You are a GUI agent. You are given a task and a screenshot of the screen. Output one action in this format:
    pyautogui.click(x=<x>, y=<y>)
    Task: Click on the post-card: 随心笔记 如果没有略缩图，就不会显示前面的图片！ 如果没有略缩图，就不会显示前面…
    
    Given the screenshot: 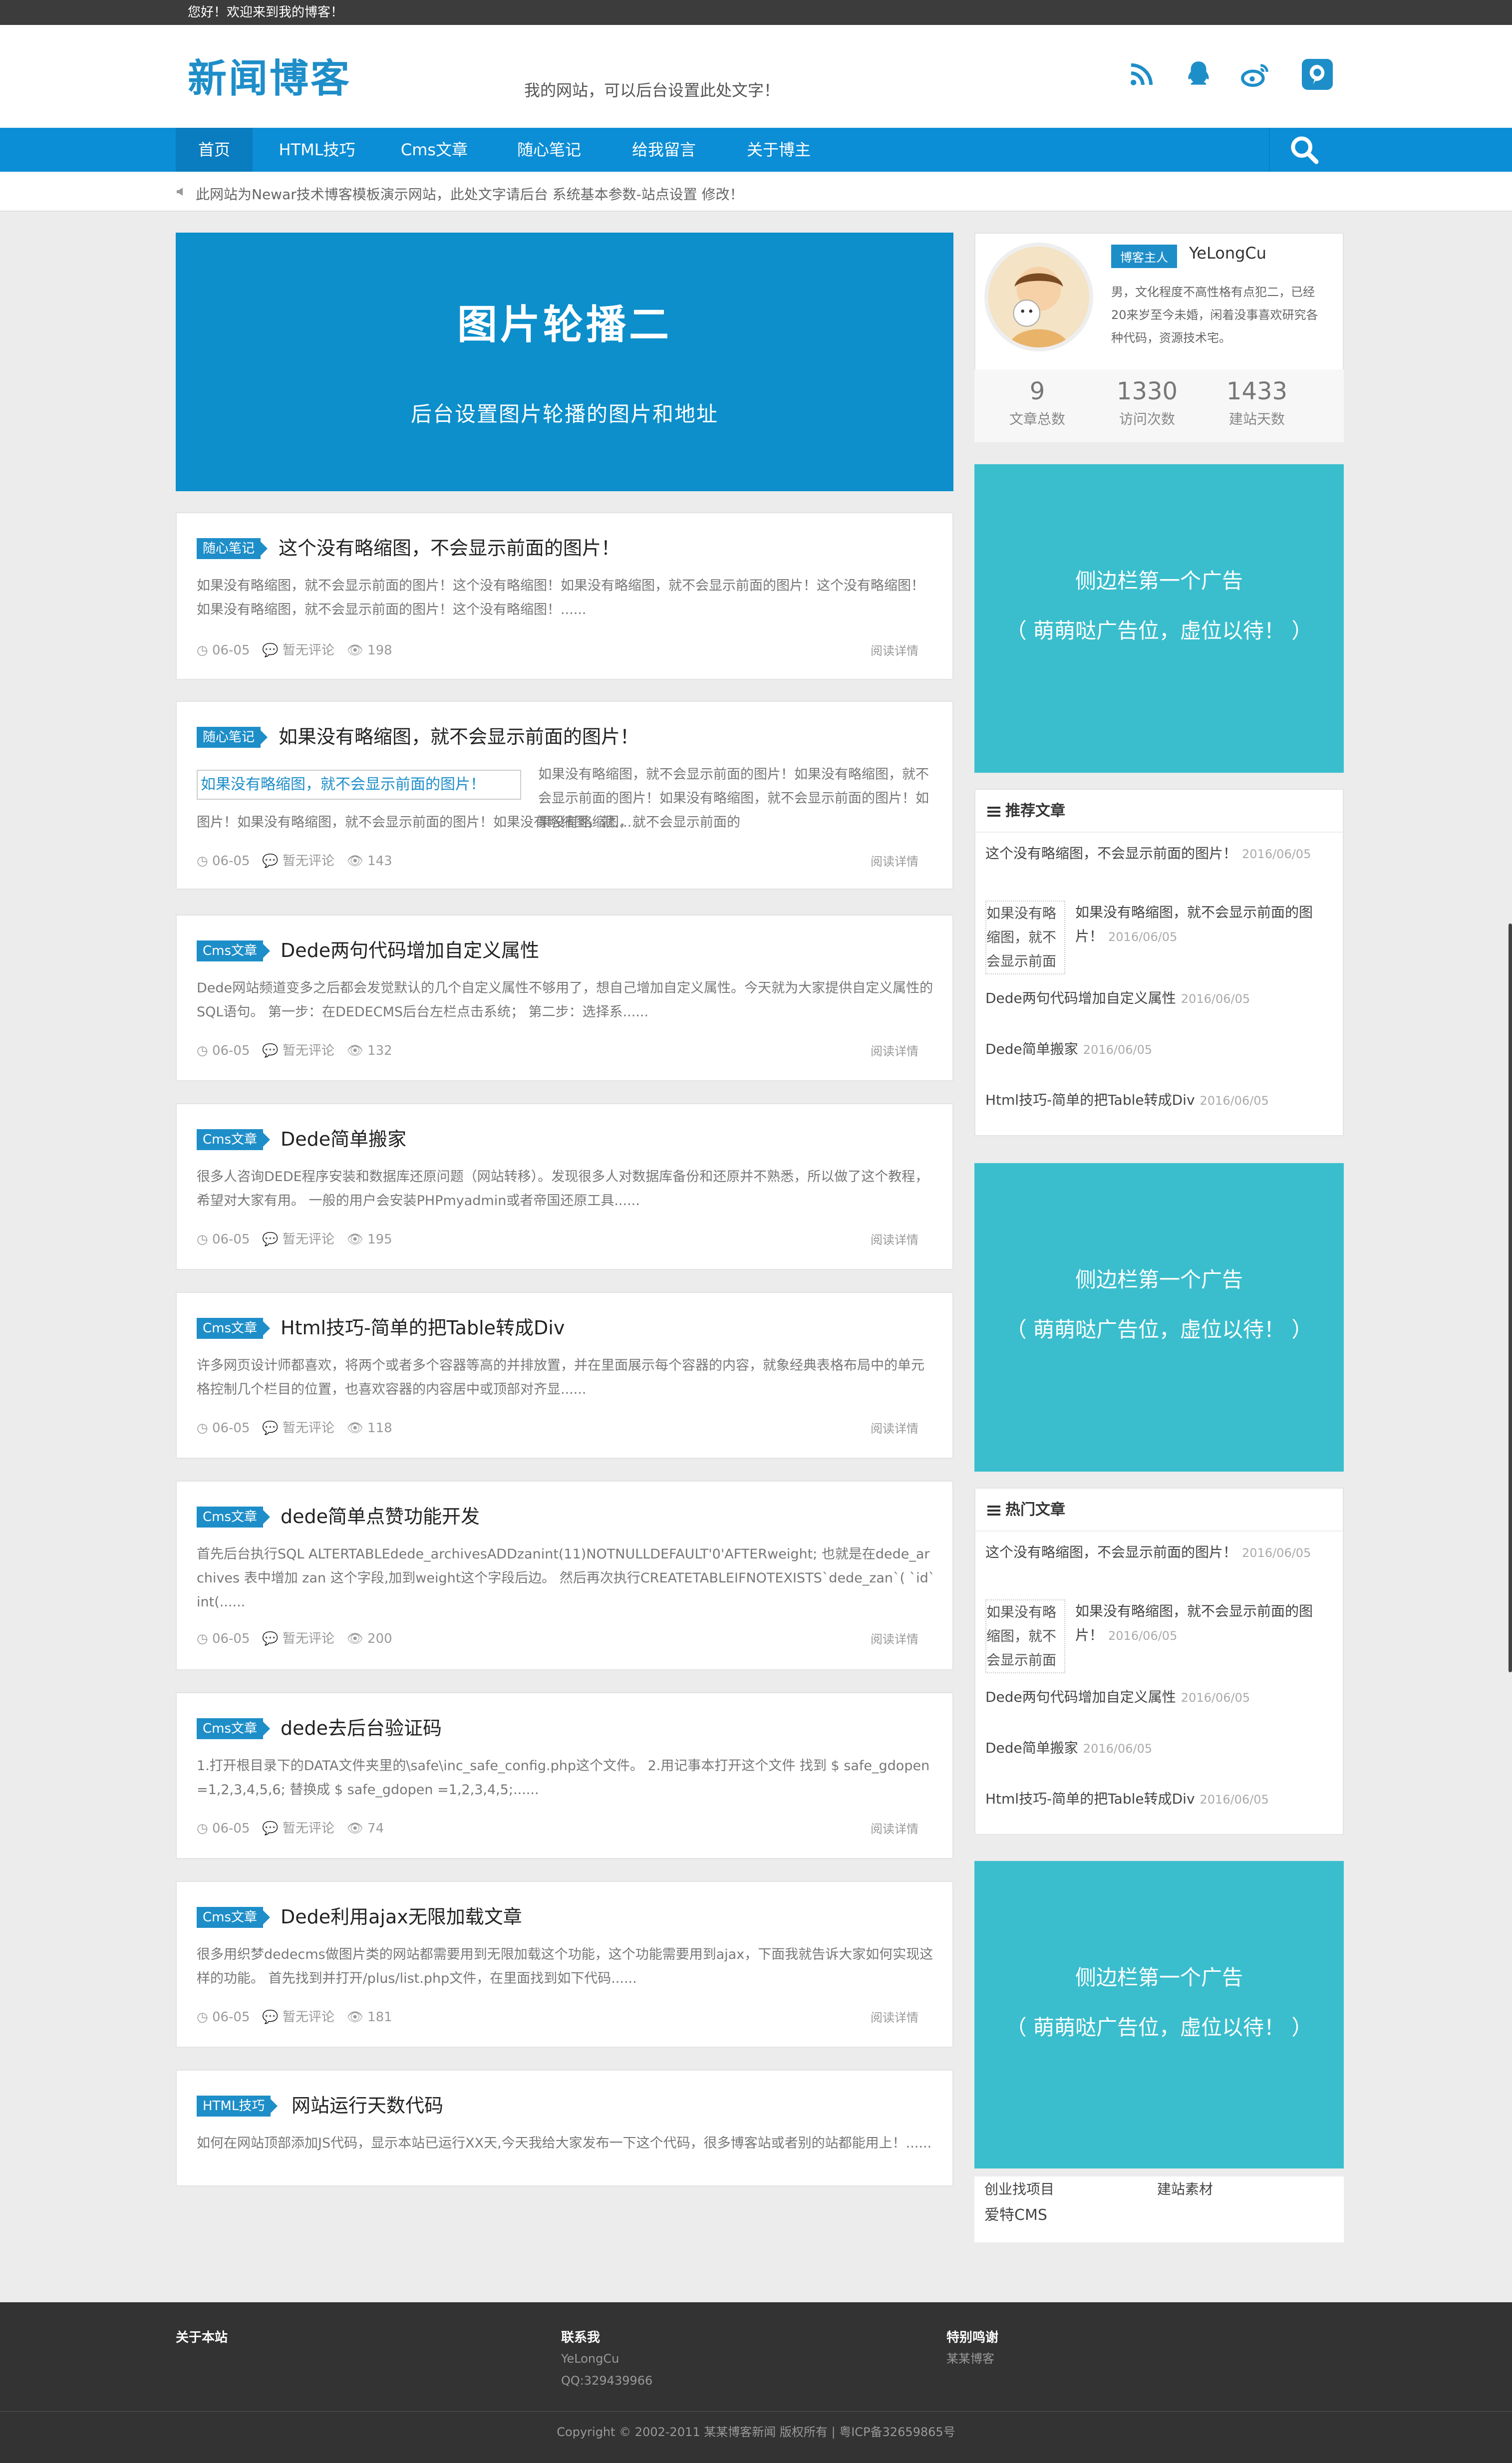 What is the action you would take?
    pyautogui.click(x=564, y=795)
    